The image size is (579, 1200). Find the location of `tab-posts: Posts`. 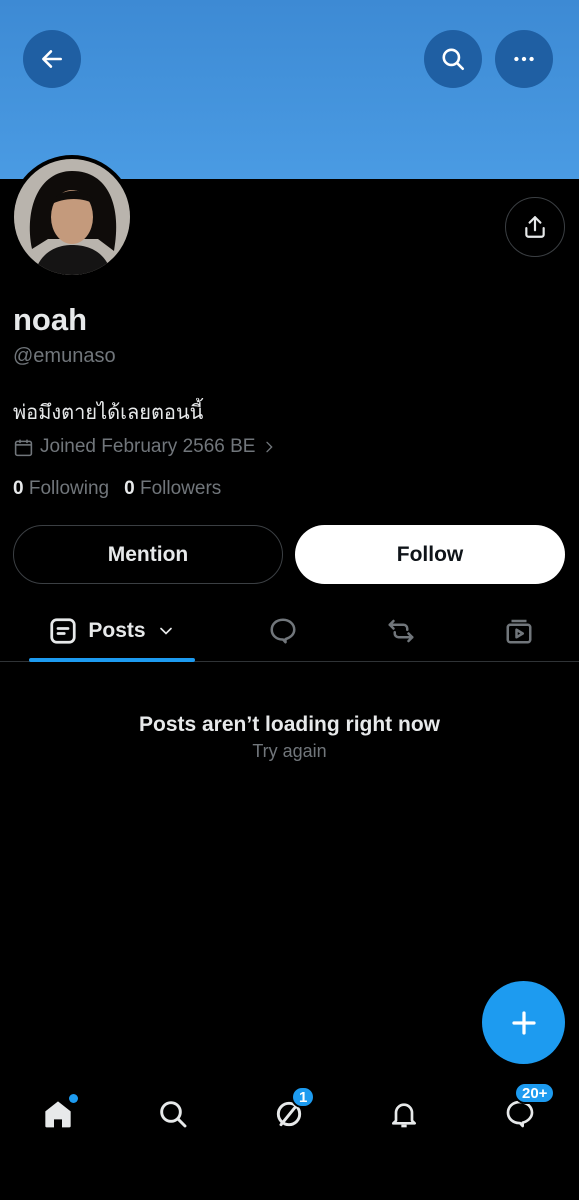

tab-posts: Posts is located at coordinates (112, 631).